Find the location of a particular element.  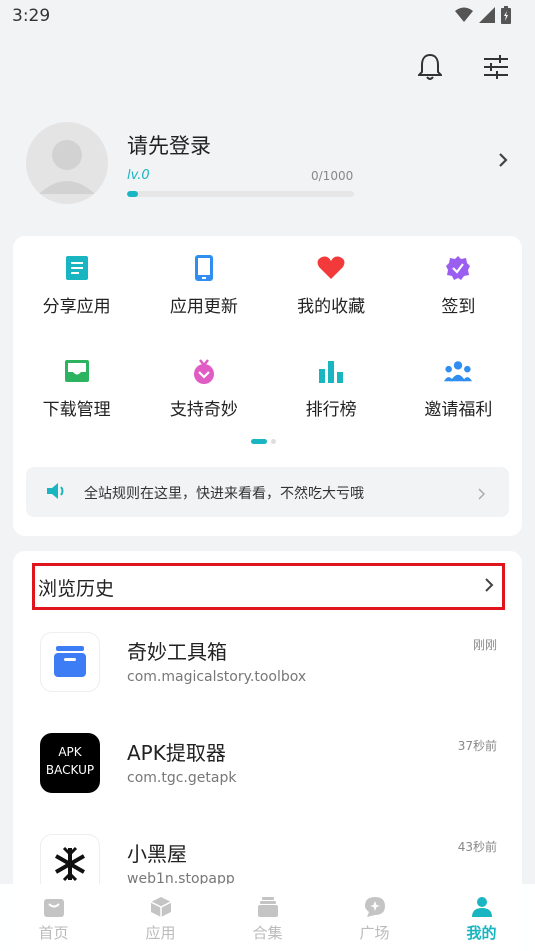

page-indicator is located at coordinates (263, 441).